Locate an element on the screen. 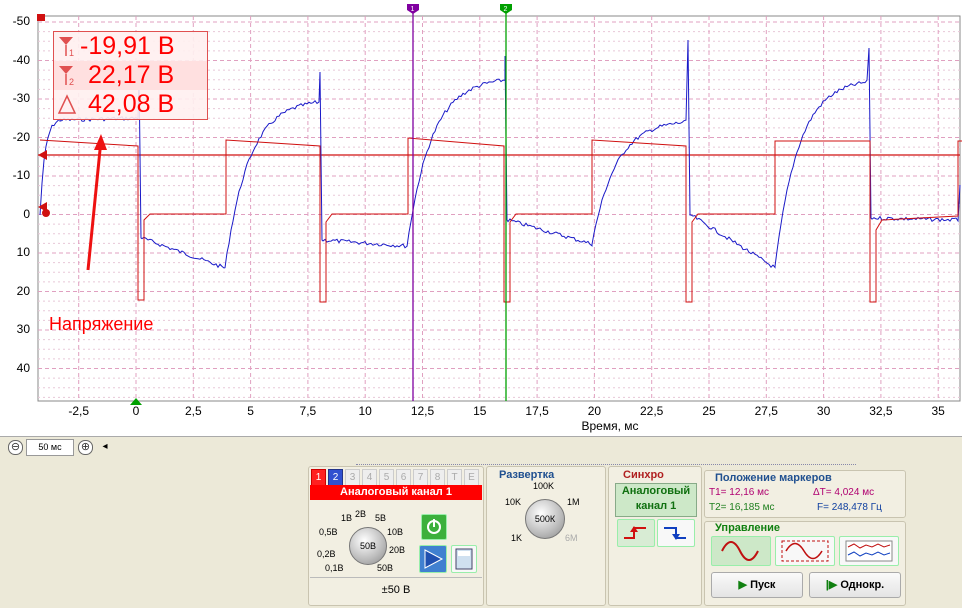 Image resolution: width=962 pixels, height=608 pixels. x-tick-label: 30 is located at coordinates (823, 411).